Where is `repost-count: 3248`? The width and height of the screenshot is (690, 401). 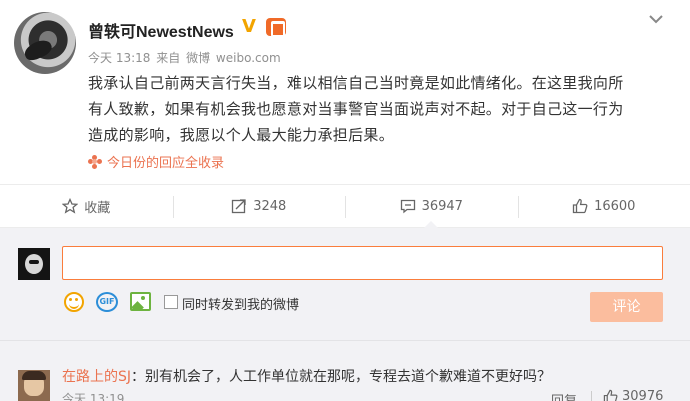 repost-count: 3248 is located at coordinates (270, 206).